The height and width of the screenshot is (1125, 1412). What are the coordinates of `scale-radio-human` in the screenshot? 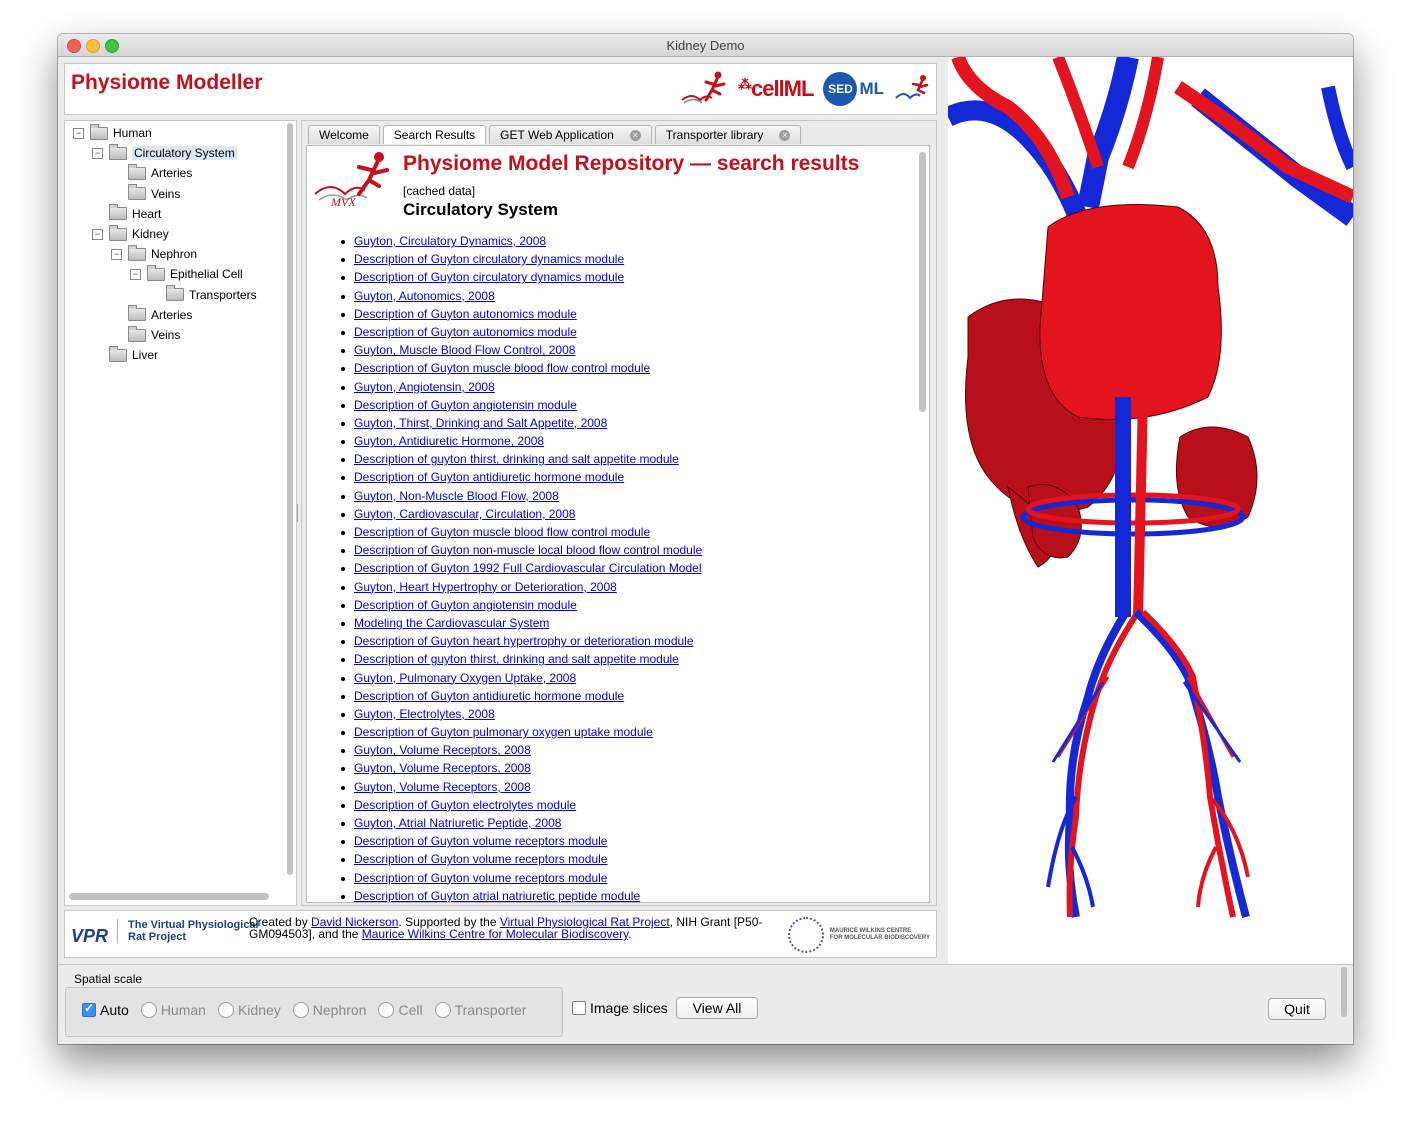 It's located at (148, 1010).